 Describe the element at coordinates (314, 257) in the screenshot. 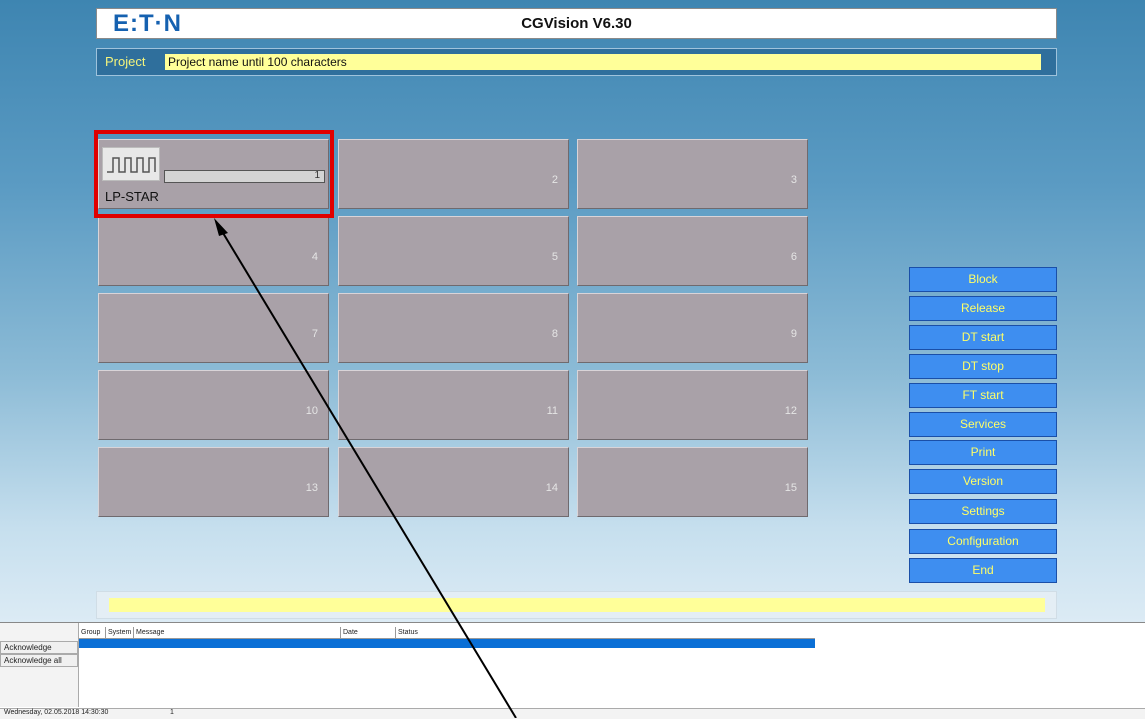

I see `station-number: 4` at that location.